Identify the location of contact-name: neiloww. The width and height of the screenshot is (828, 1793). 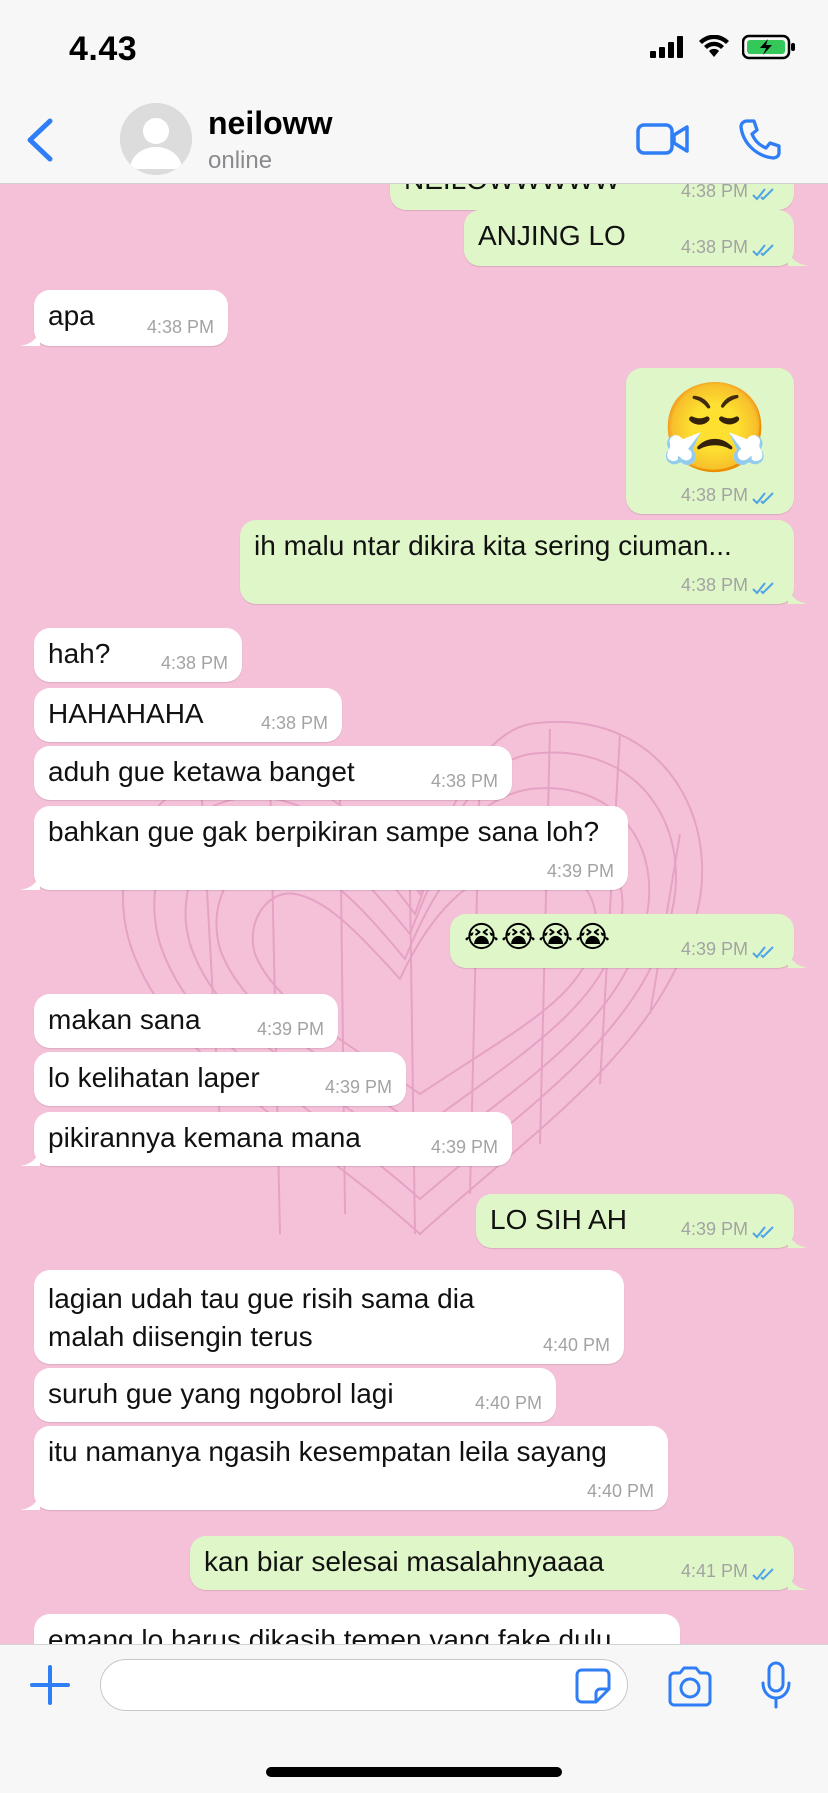
(270, 123).